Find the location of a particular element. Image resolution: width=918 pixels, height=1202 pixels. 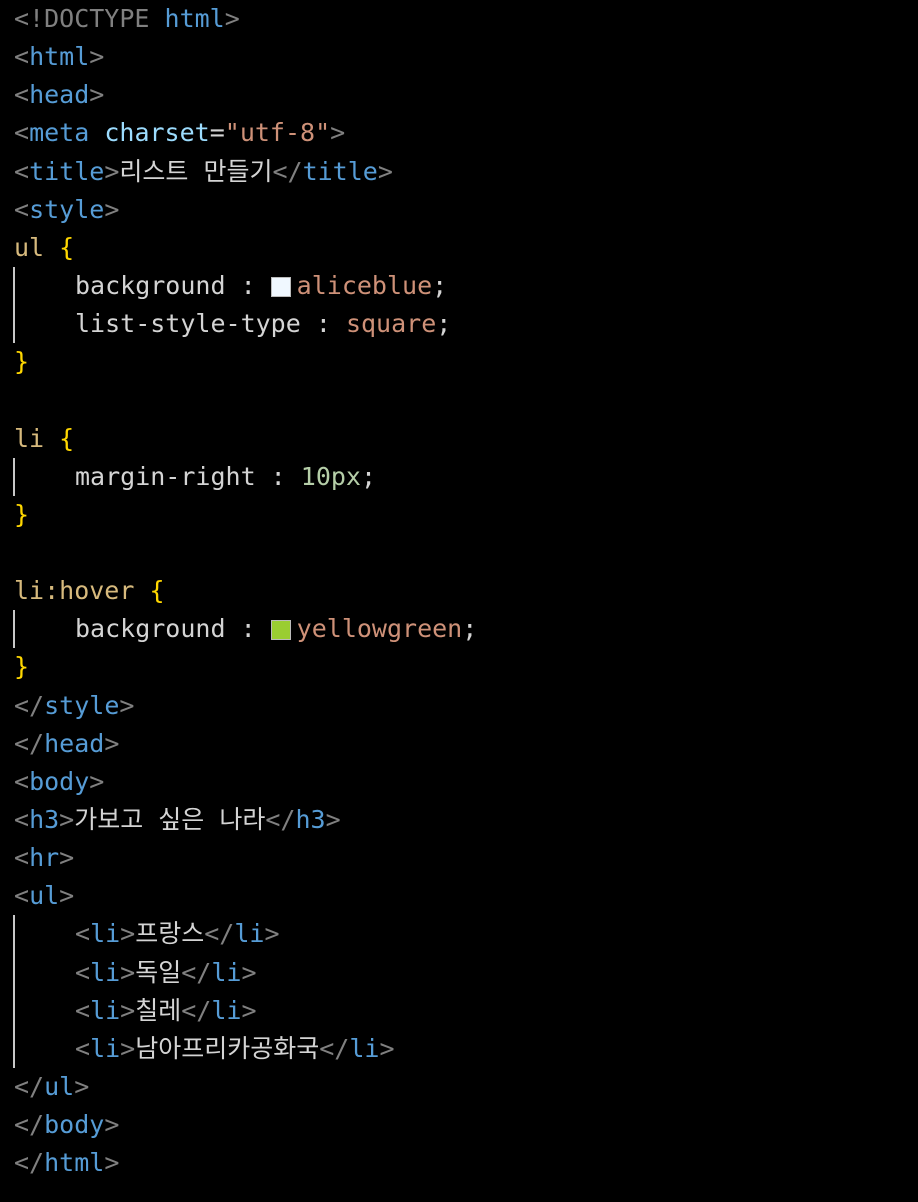

code-line-head-close: </head> is located at coordinates (67, 743).